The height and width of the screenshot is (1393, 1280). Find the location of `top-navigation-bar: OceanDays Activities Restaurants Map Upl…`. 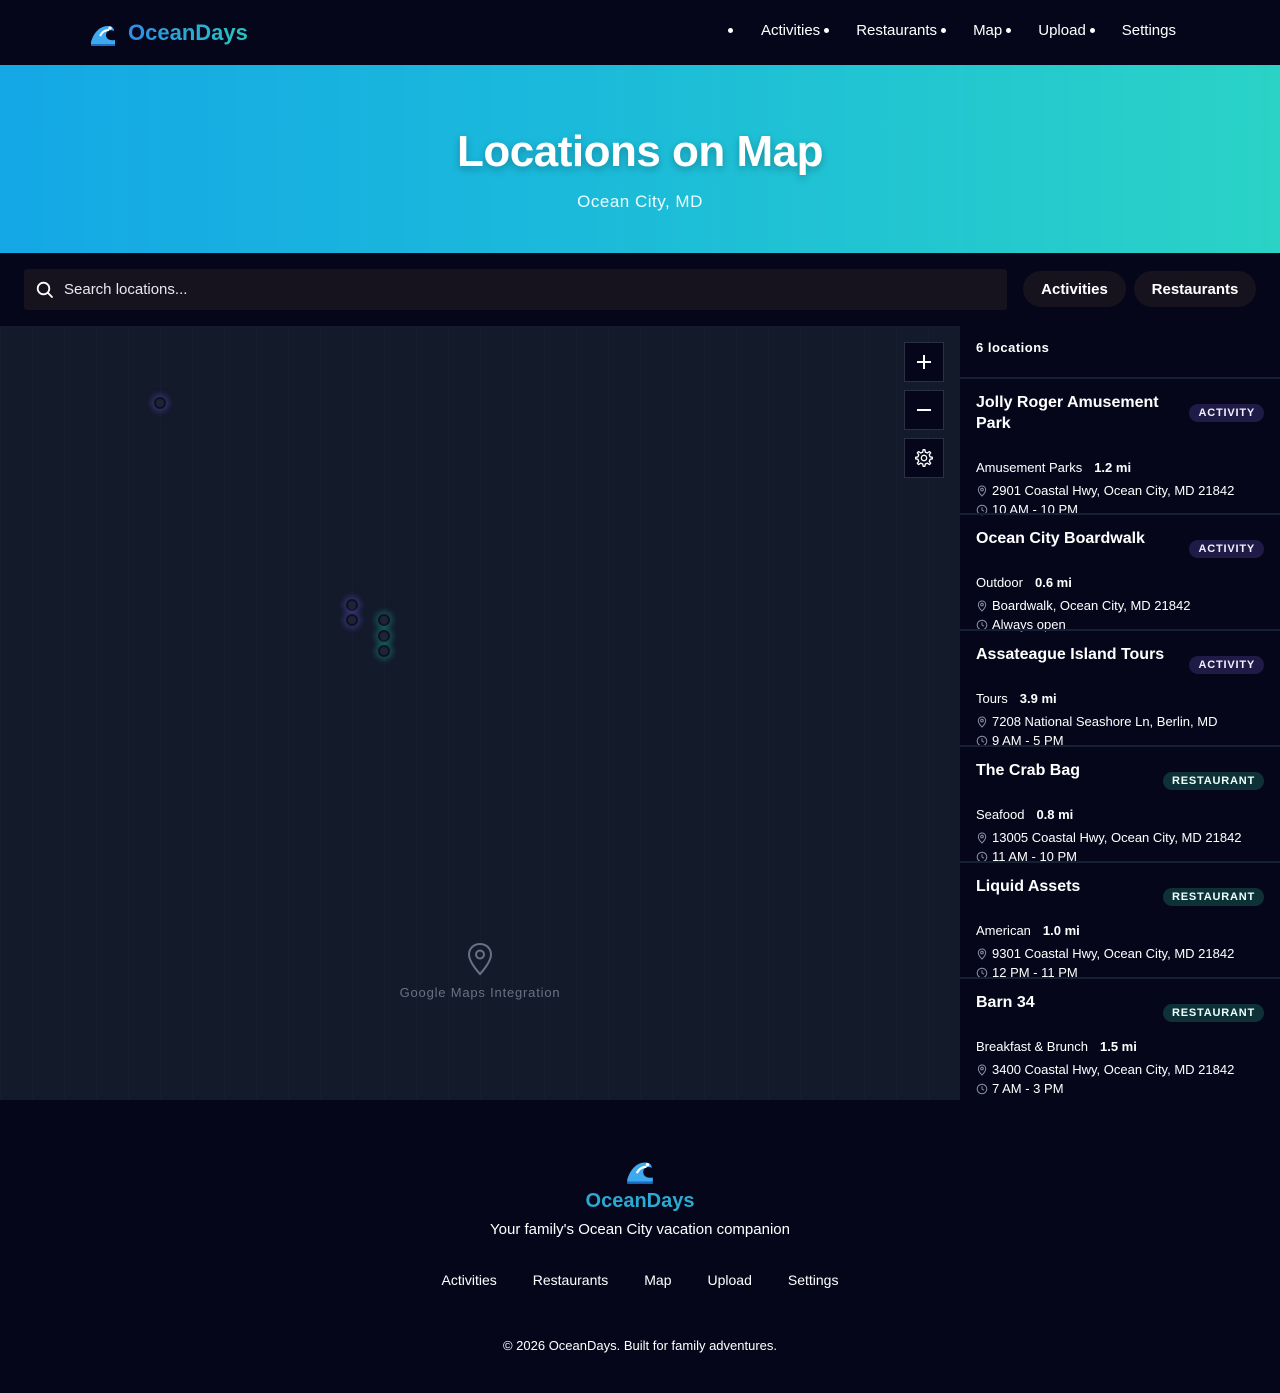

top-navigation-bar: OceanDays Activities Restaurants Map Upl… is located at coordinates (640, 32).